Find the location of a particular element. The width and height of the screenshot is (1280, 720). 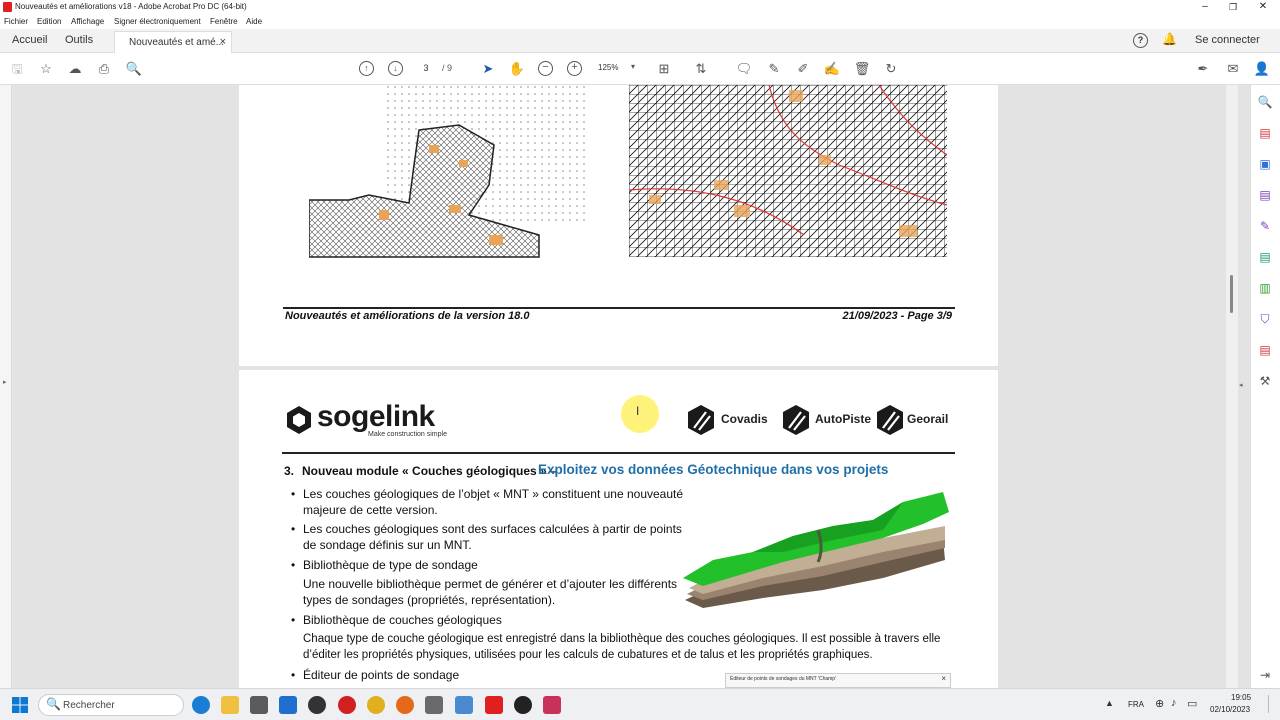

zoom-in-icon: + is located at coordinates (574, 68).